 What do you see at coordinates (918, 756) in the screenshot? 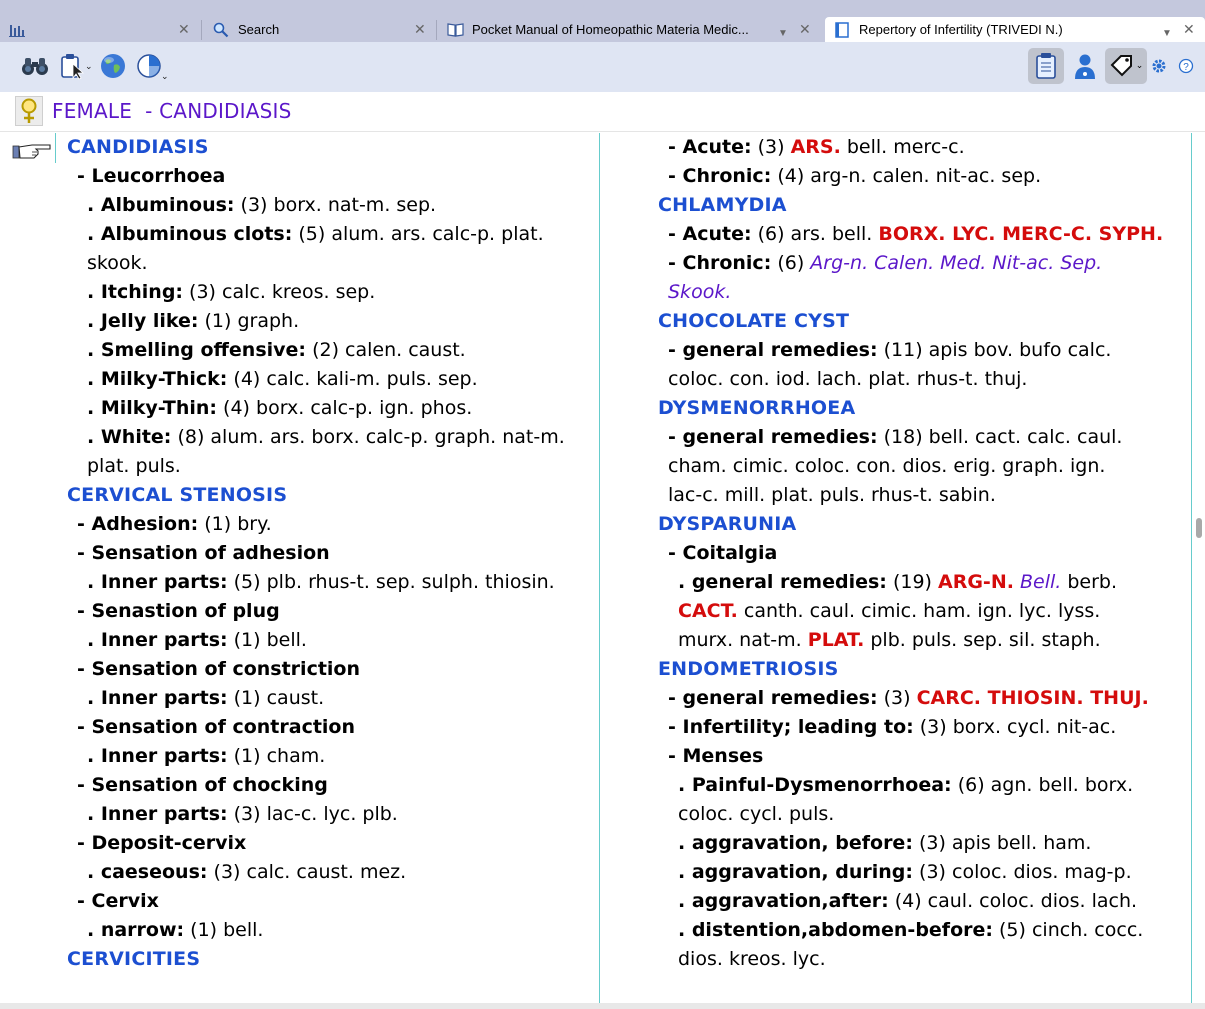
I see `rubric-entry: - Menses` at bounding box center [918, 756].